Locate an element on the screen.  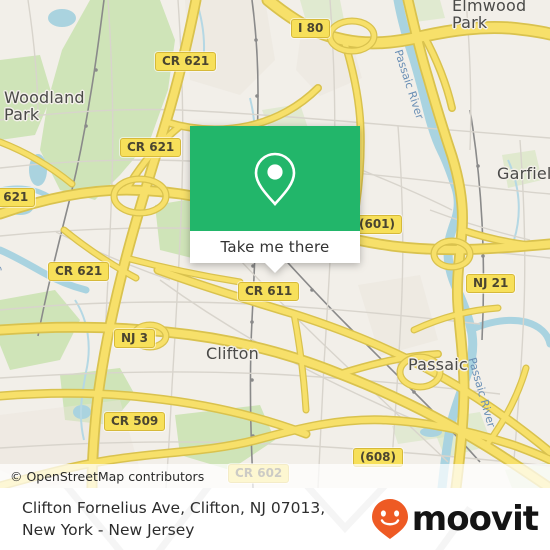
moovit-logo: moovit is located at coordinates (460, 519).